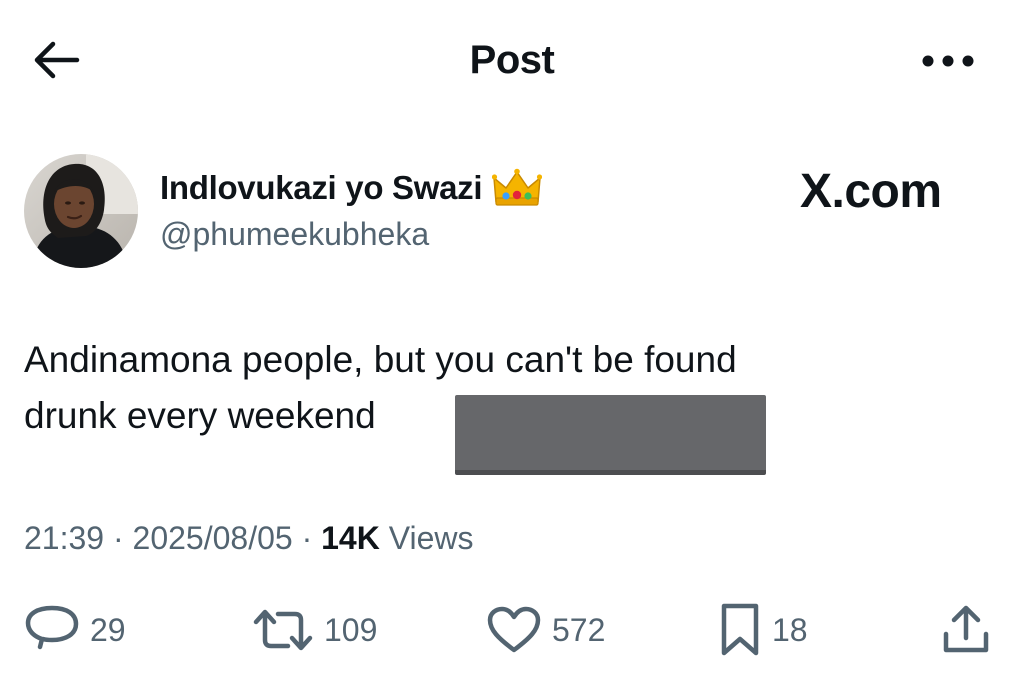 The height and width of the screenshot is (673, 1024). I want to click on share-icon, so click(966, 630).